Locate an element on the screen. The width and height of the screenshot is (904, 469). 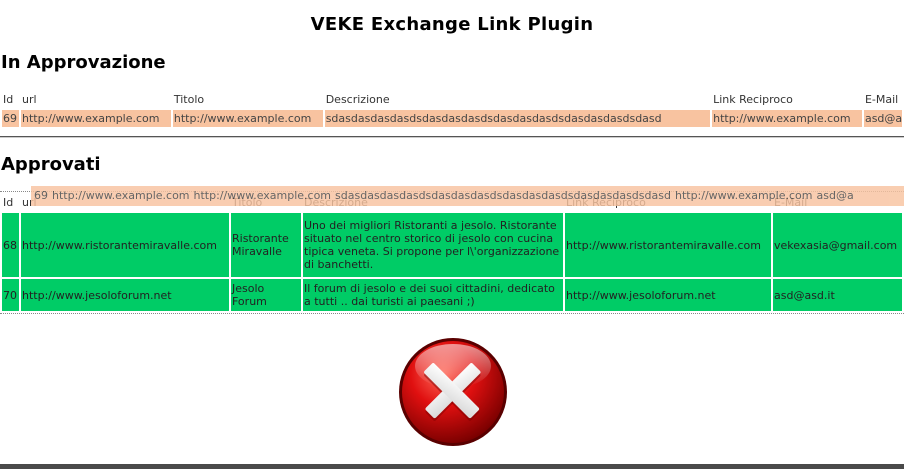
cell-url: http://www.example.com is located at coordinates (95, 118).